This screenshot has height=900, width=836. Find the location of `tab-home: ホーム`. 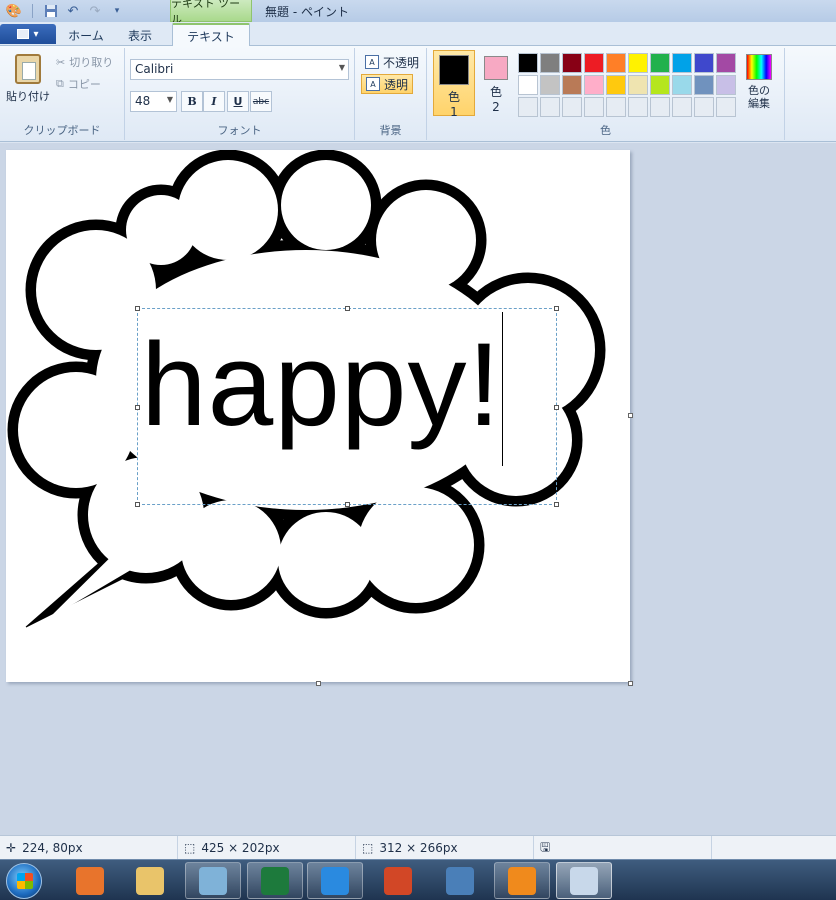

tab-home: ホーム is located at coordinates (86, 35).